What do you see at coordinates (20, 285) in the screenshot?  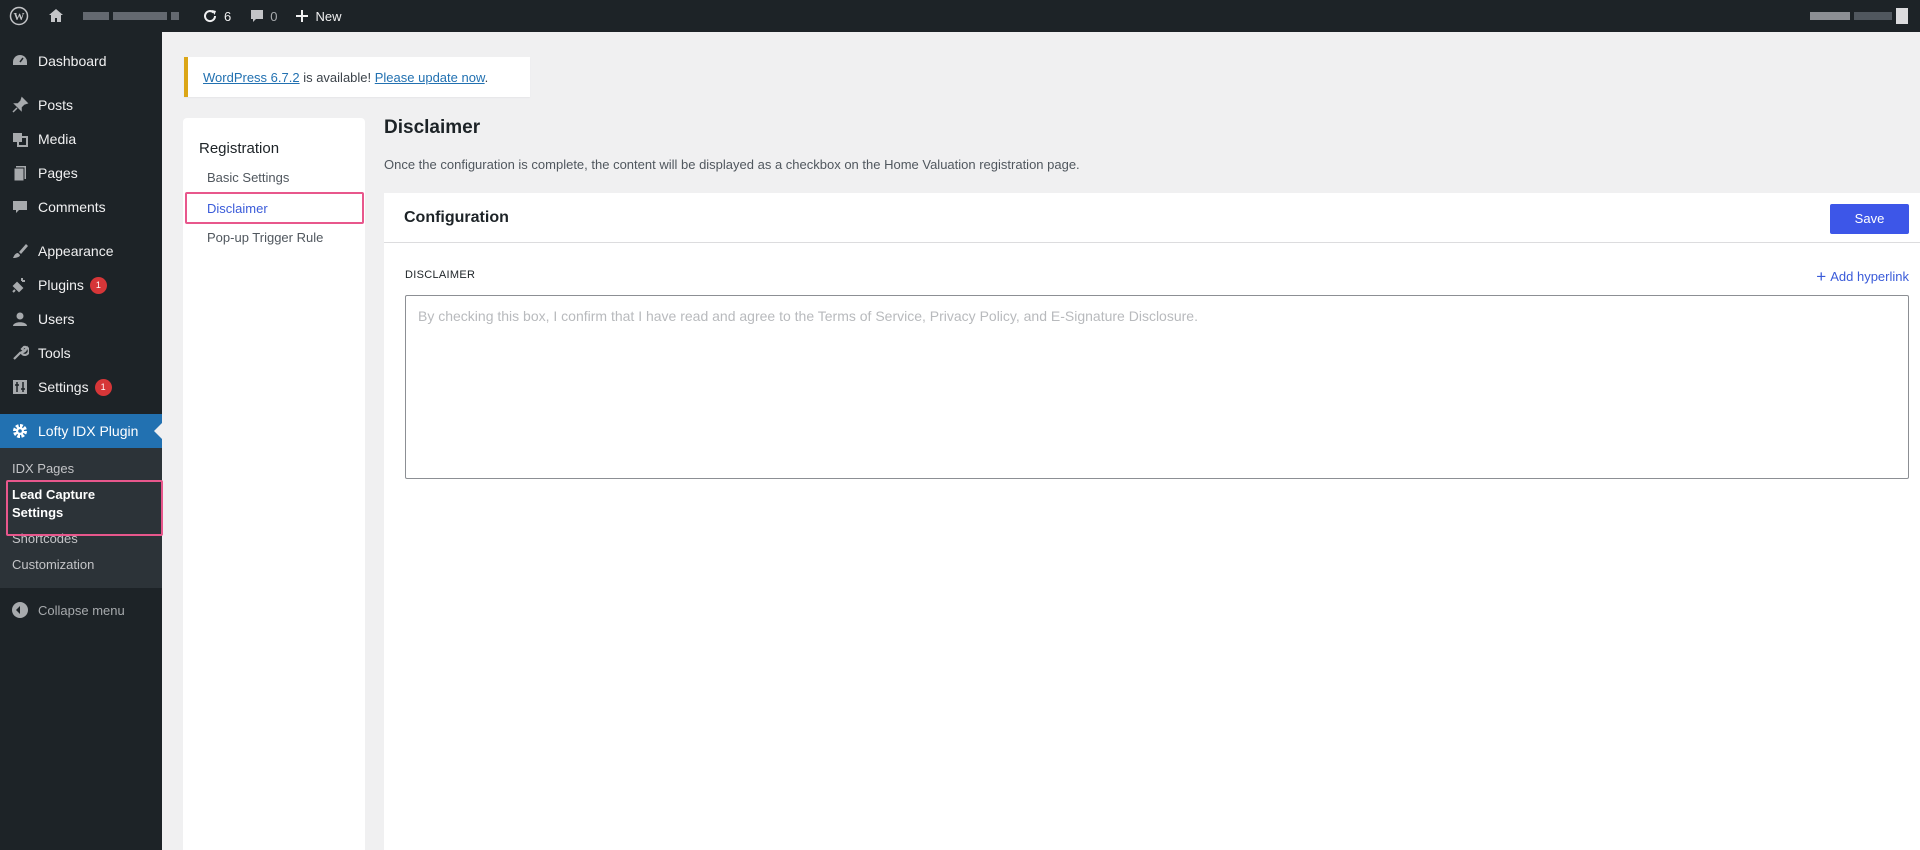 I see `plug-icon` at bounding box center [20, 285].